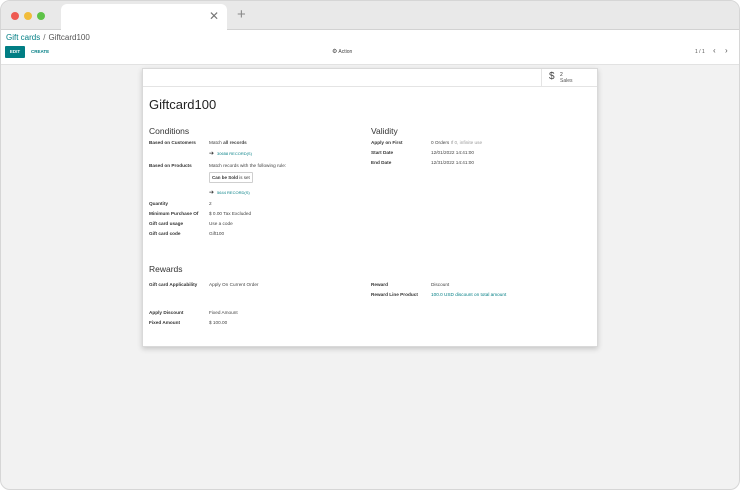  Describe the element at coordinates (230, 213) in the screenshot. I see `minimum-purchase-value: $ 0.00 Tax Excluded` at that location.